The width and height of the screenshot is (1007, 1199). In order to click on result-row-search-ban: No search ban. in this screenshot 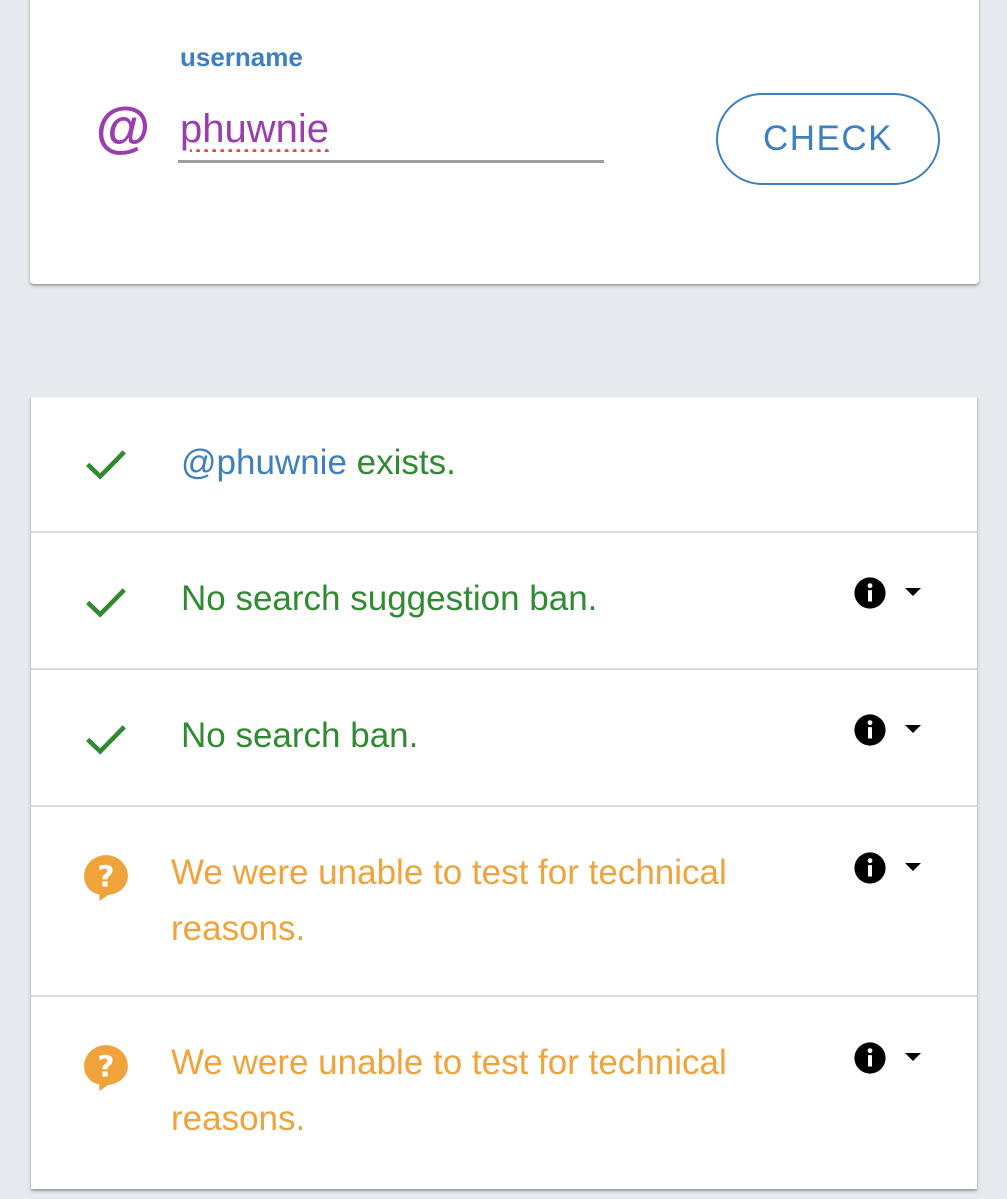, I will do `click(504, 738)`.